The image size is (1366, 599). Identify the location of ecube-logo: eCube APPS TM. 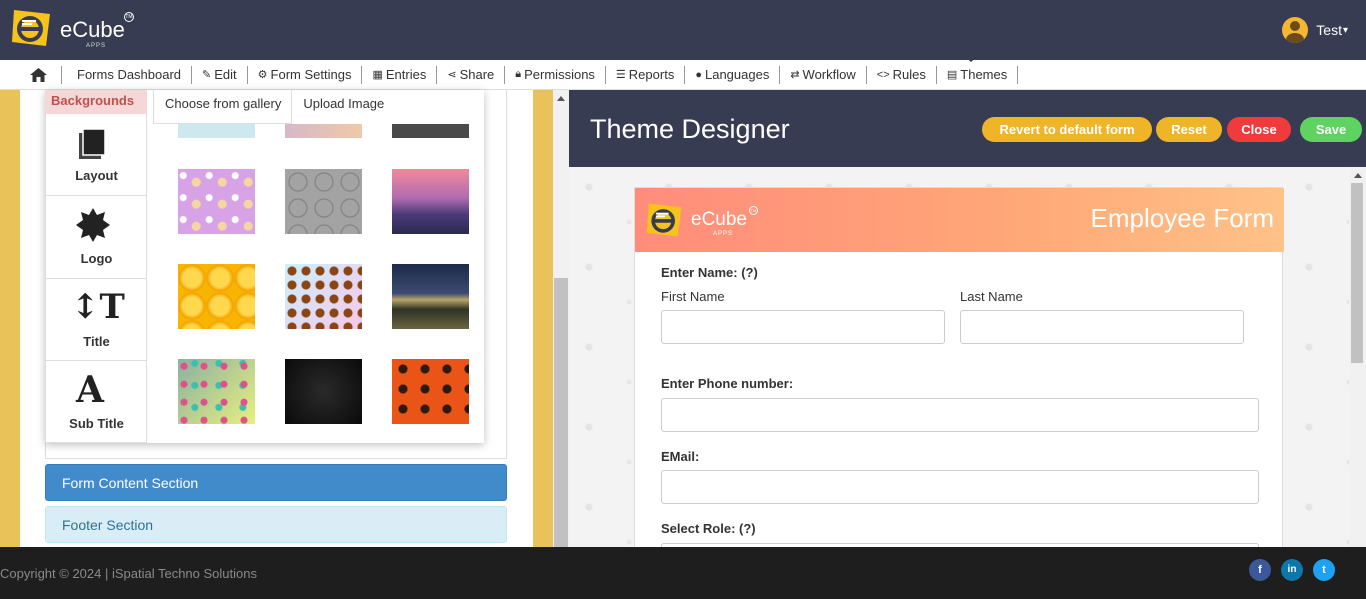
(72, 28).